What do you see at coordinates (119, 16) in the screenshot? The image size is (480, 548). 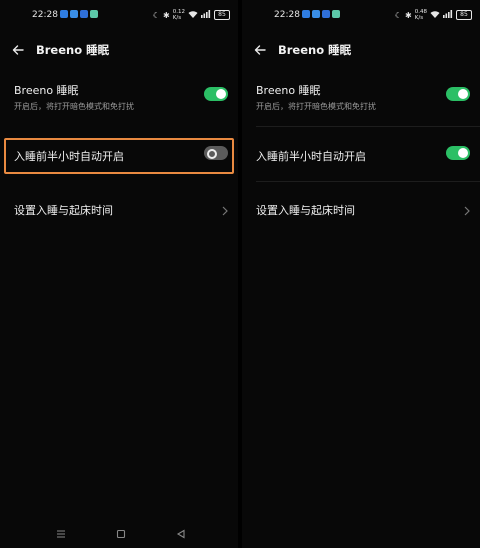 I see `status-bar: 22:28 ☾ ✱ 0.12 K/s 85` at bounding box center [119, 16].